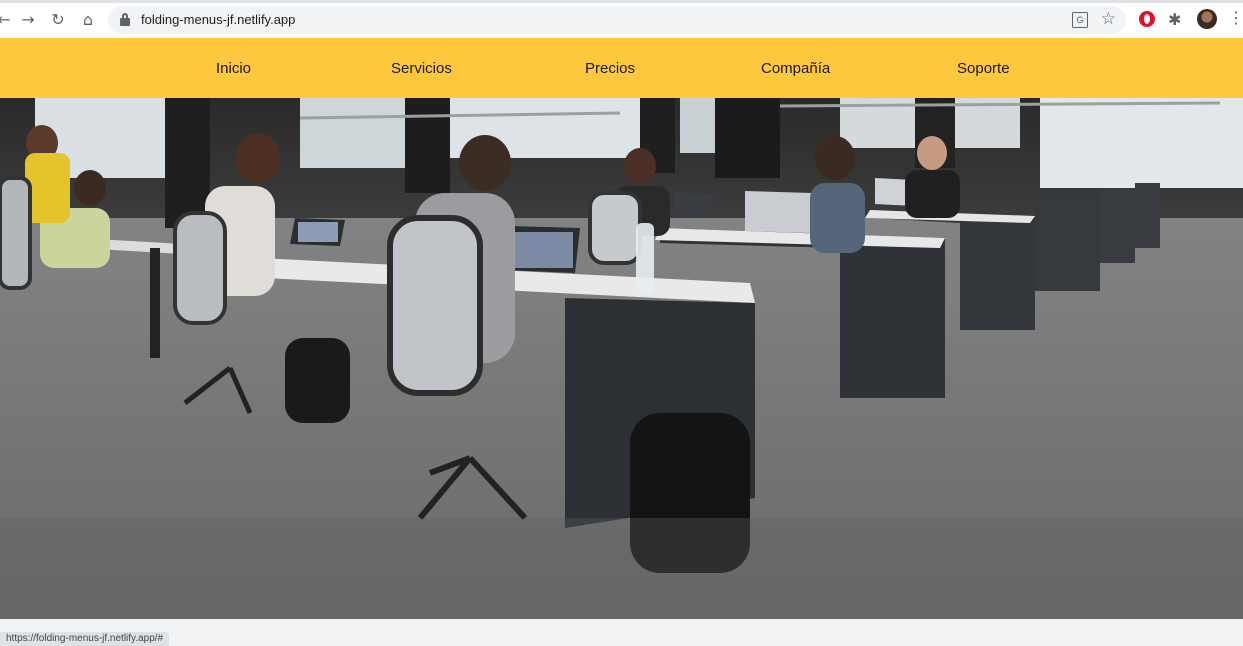  I want to click on tab-strip-edge, so click(621, 1).